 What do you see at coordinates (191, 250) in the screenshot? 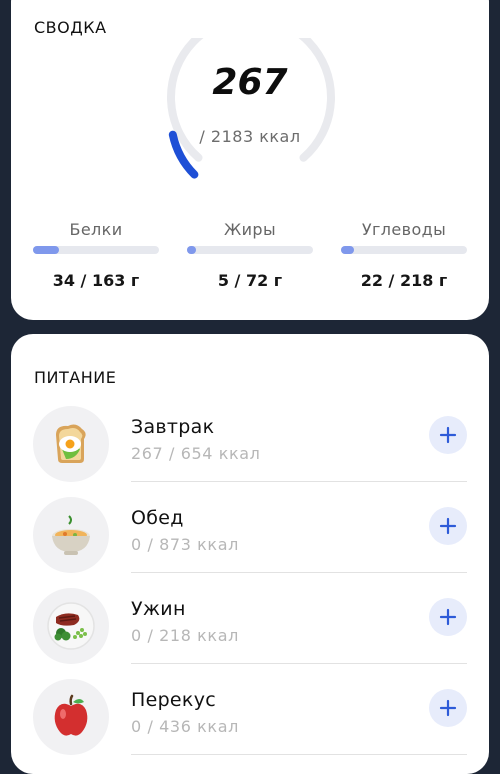
I see `macro-fat-fill` at bounding box center [191, 250].